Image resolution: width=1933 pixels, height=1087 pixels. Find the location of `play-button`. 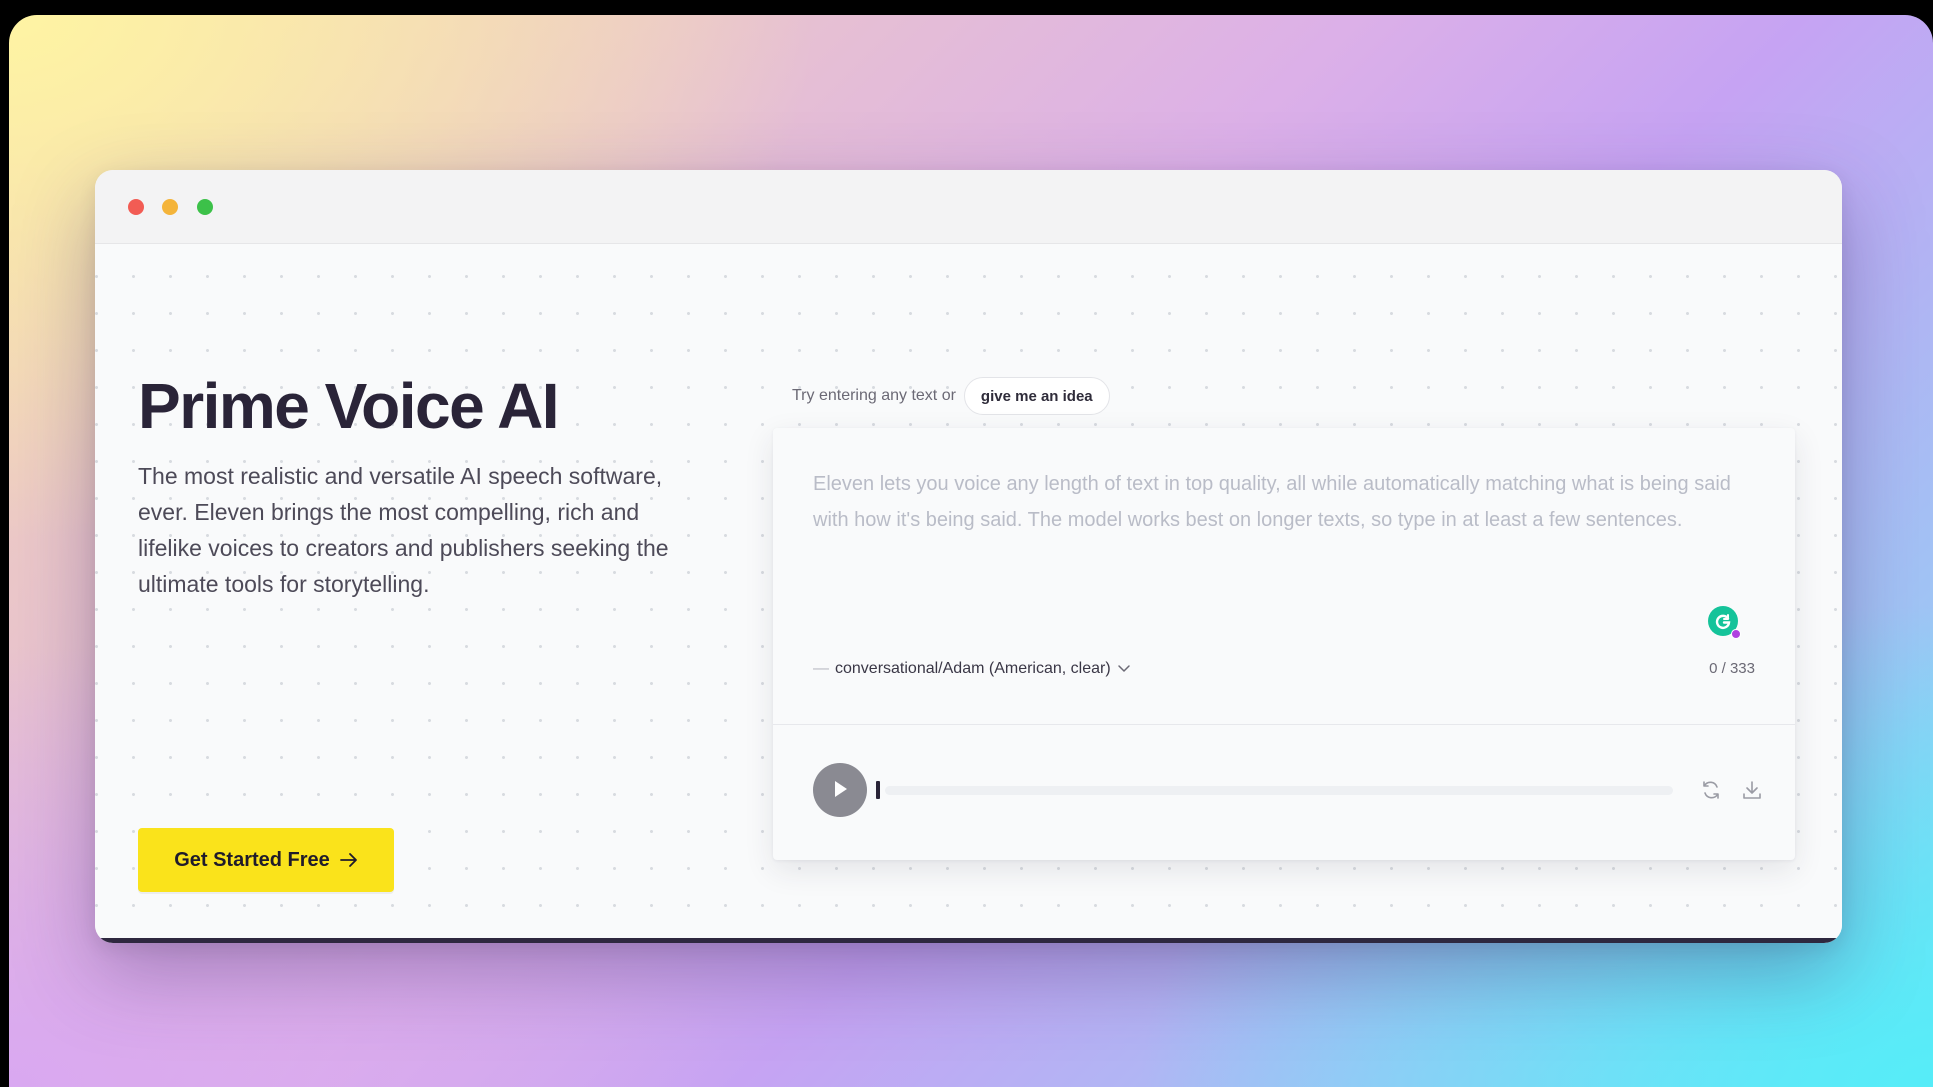

play-button is located at coordinates (840, 790).